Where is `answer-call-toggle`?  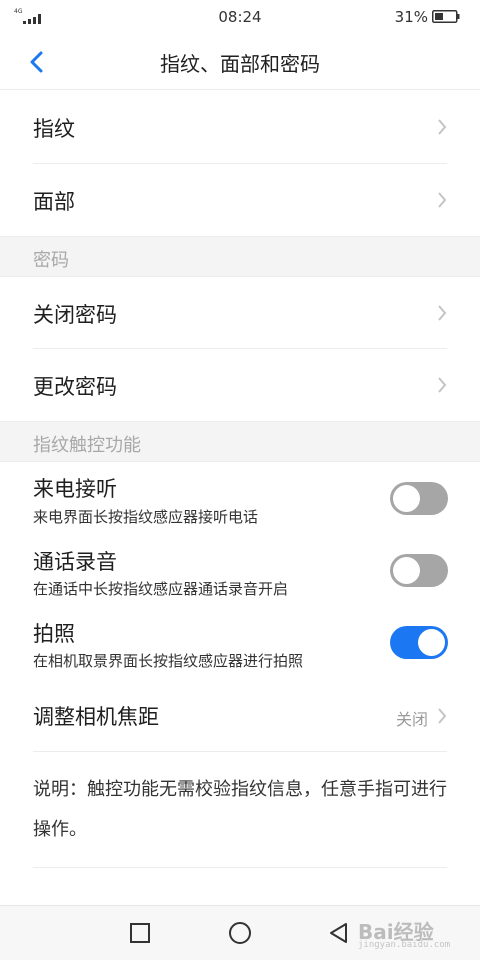 answer-call-toggle is located at coordinates (419, 498).